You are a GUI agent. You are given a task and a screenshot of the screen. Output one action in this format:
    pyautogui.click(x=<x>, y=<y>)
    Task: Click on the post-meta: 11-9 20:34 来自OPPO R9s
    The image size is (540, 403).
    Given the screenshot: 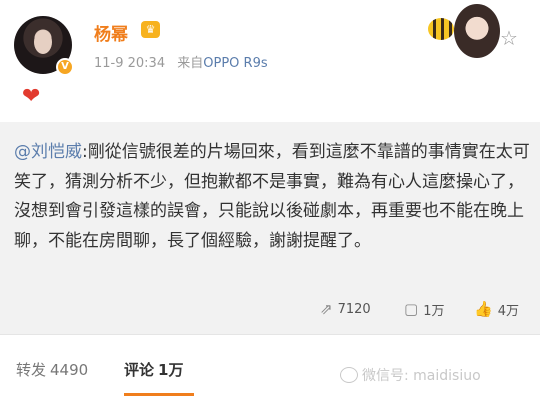 What is the action you would take?
    pyautogui.click(x=181, y=61)
    